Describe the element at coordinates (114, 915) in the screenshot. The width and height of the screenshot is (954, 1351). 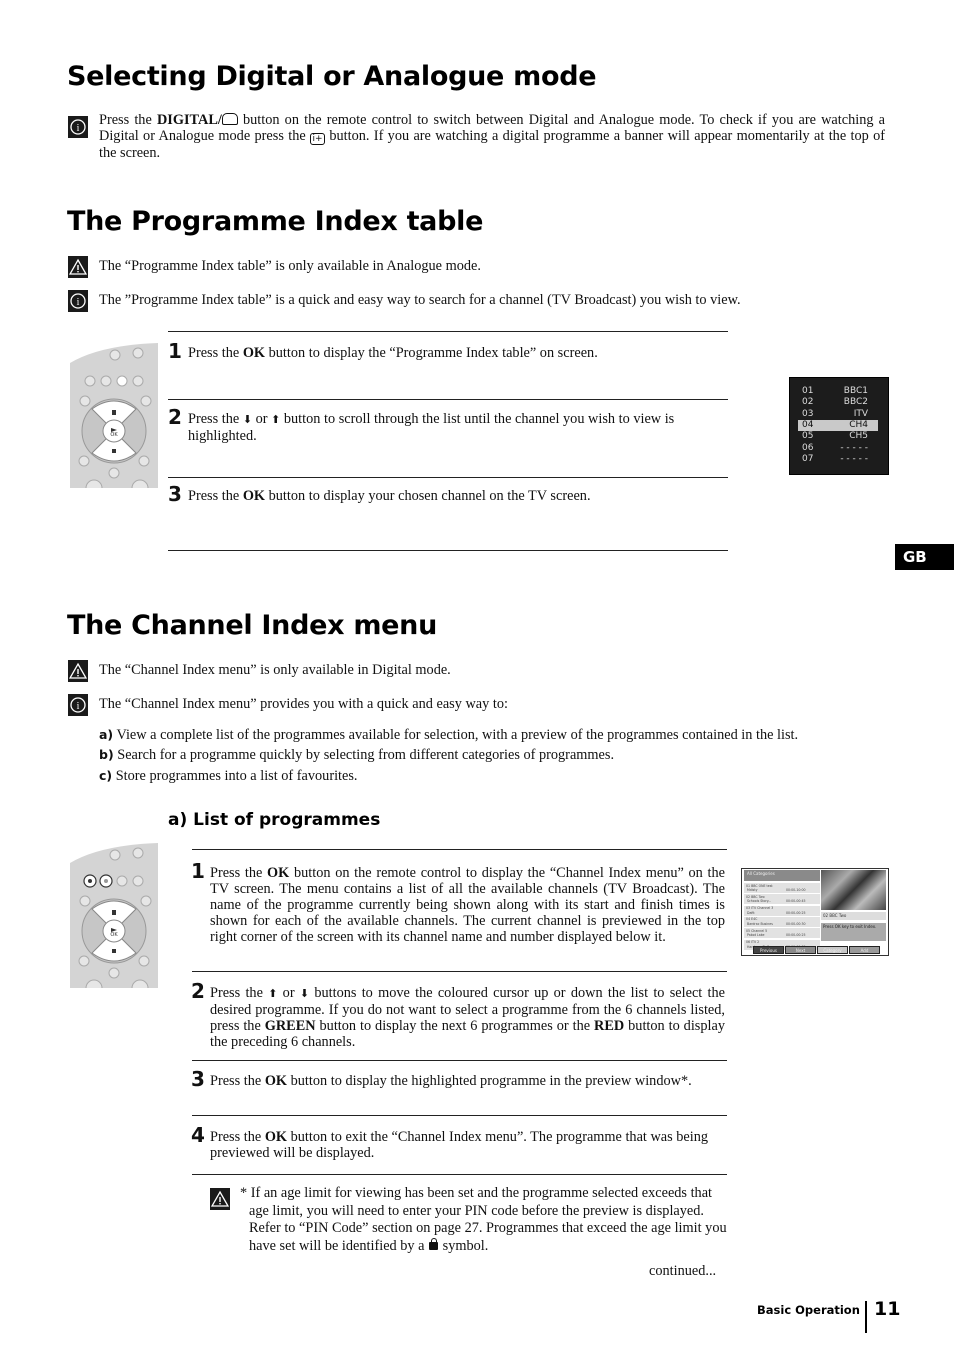
I see `remote-control-image: OK` at that location.